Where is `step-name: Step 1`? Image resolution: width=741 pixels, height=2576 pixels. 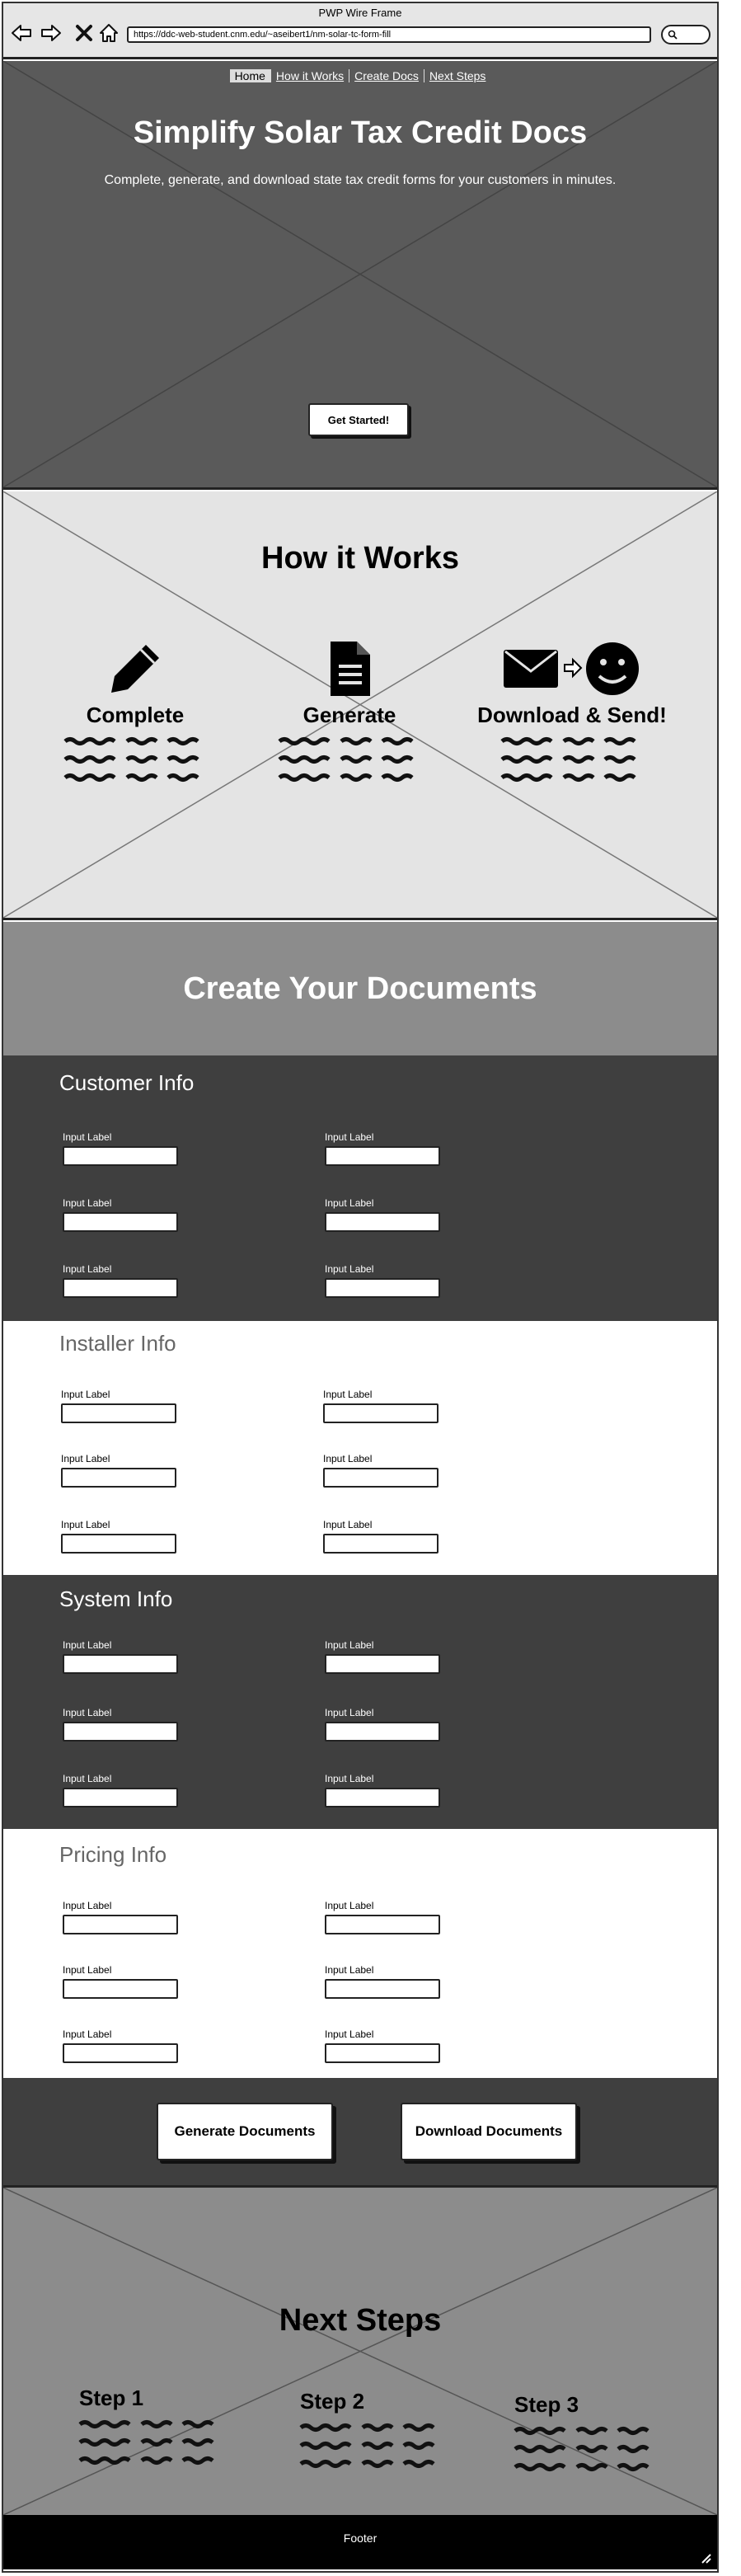 step-name: Step 1 is located at coordinates (111, 2398).